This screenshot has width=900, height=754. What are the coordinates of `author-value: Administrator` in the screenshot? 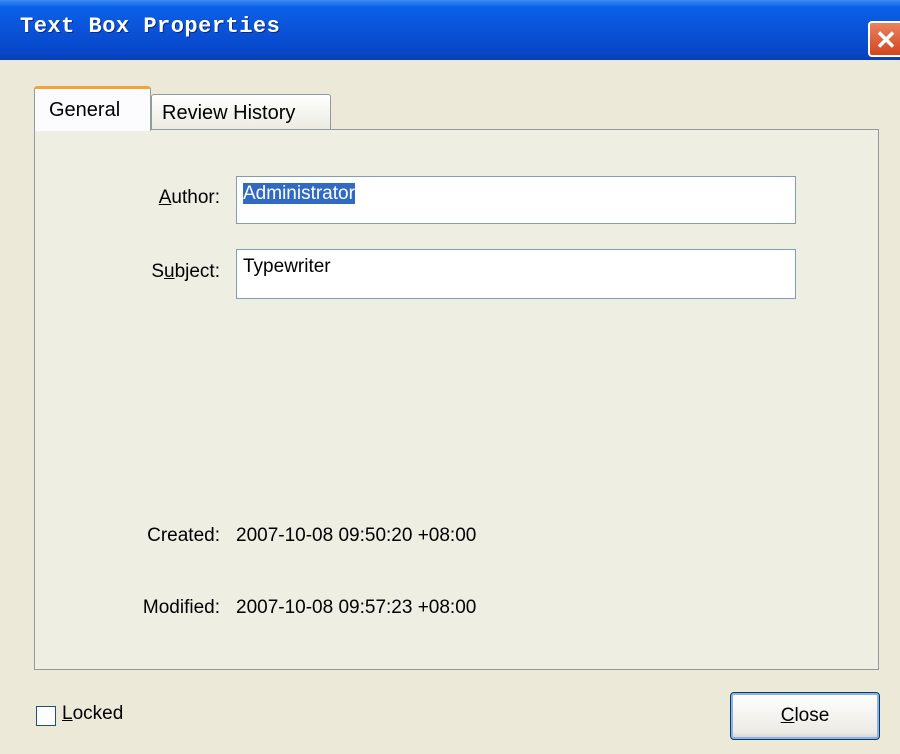 It's located at (299, 193).